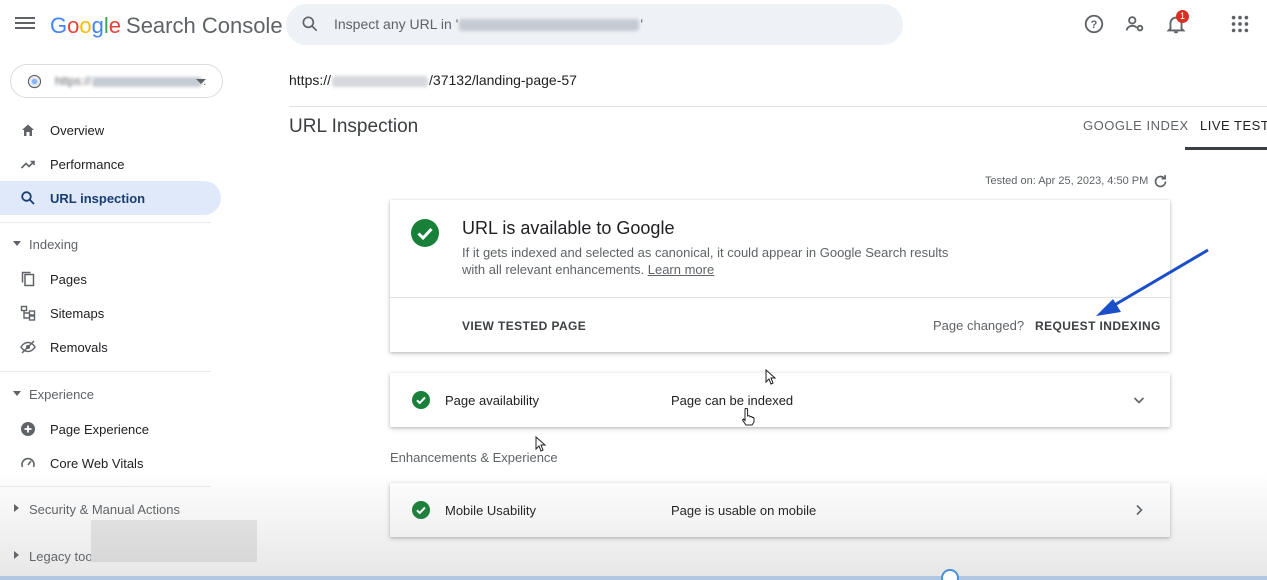 This screenshot has width=1267, height=580. What do you see at coordinates (25, 24) in the screenshot?
I see `menu-icon` at bounding box center [25, 24].